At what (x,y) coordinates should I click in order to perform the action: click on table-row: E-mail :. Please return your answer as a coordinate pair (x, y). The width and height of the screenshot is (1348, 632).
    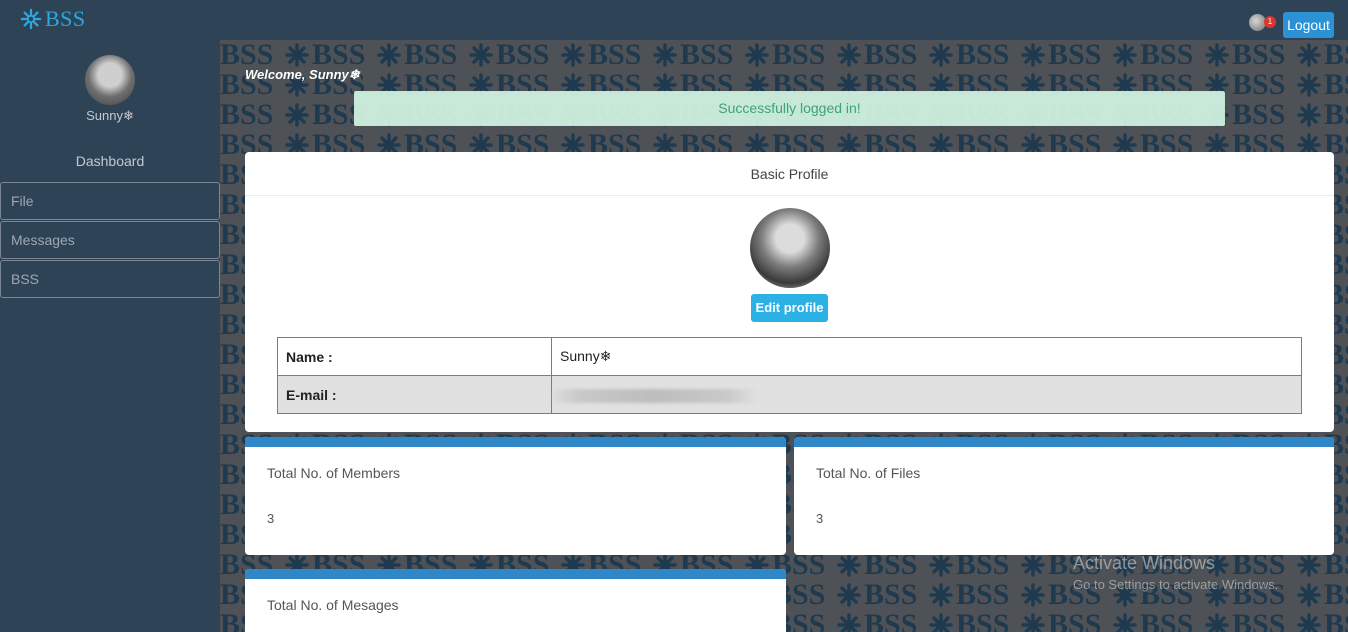
    Looking at the image, I should click on (789, 394).